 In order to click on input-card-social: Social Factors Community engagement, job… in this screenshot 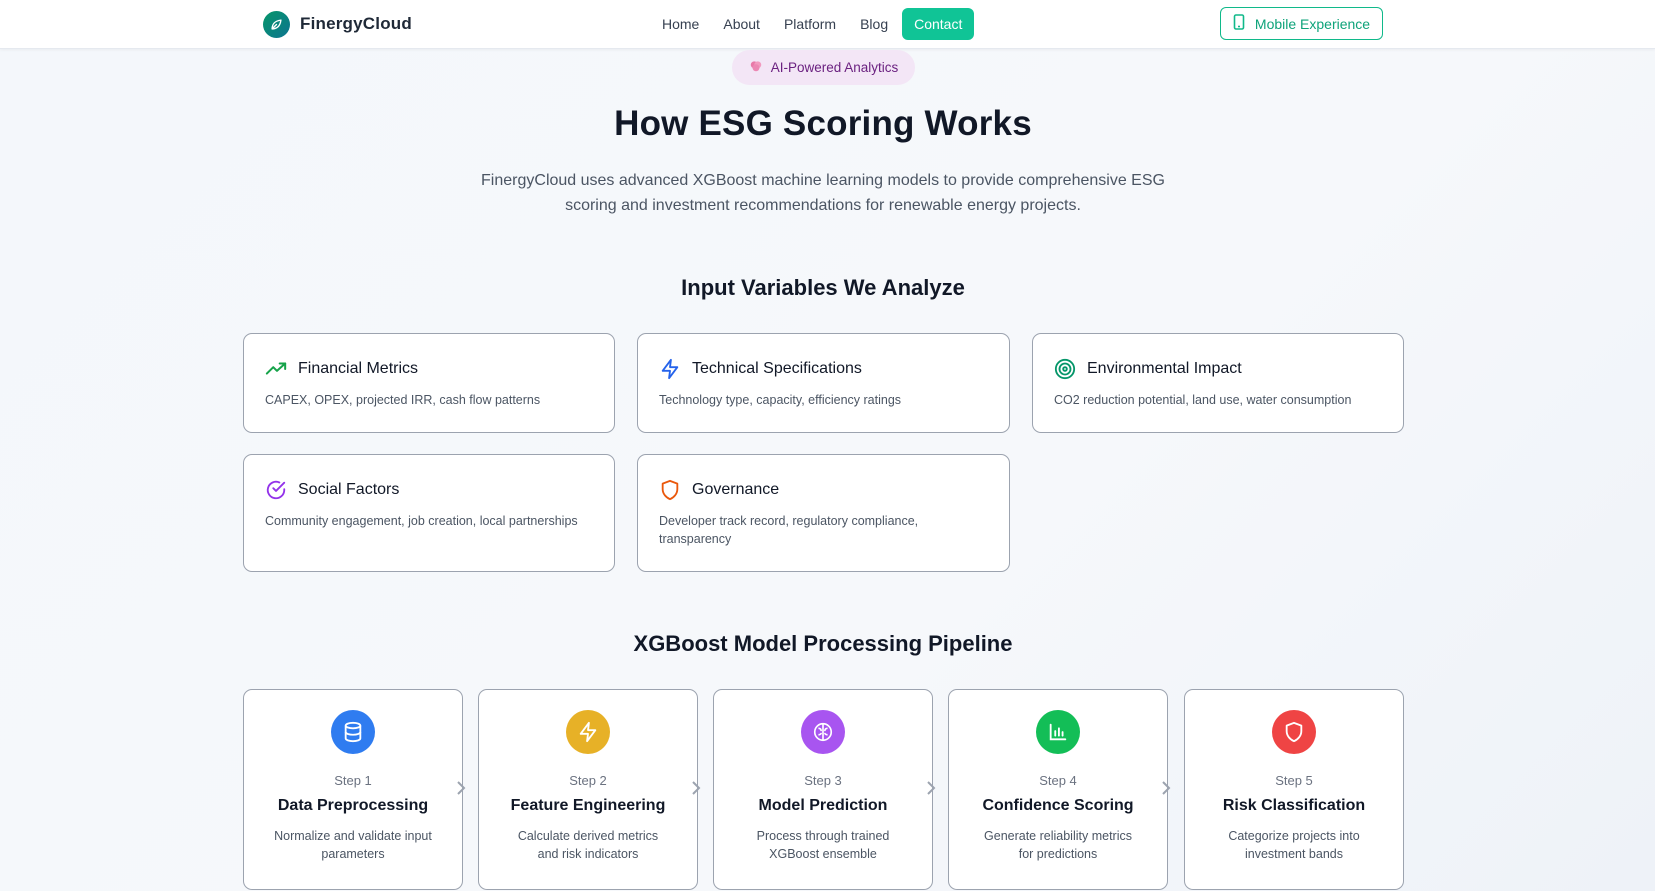, I will do `click(429, 513)`.